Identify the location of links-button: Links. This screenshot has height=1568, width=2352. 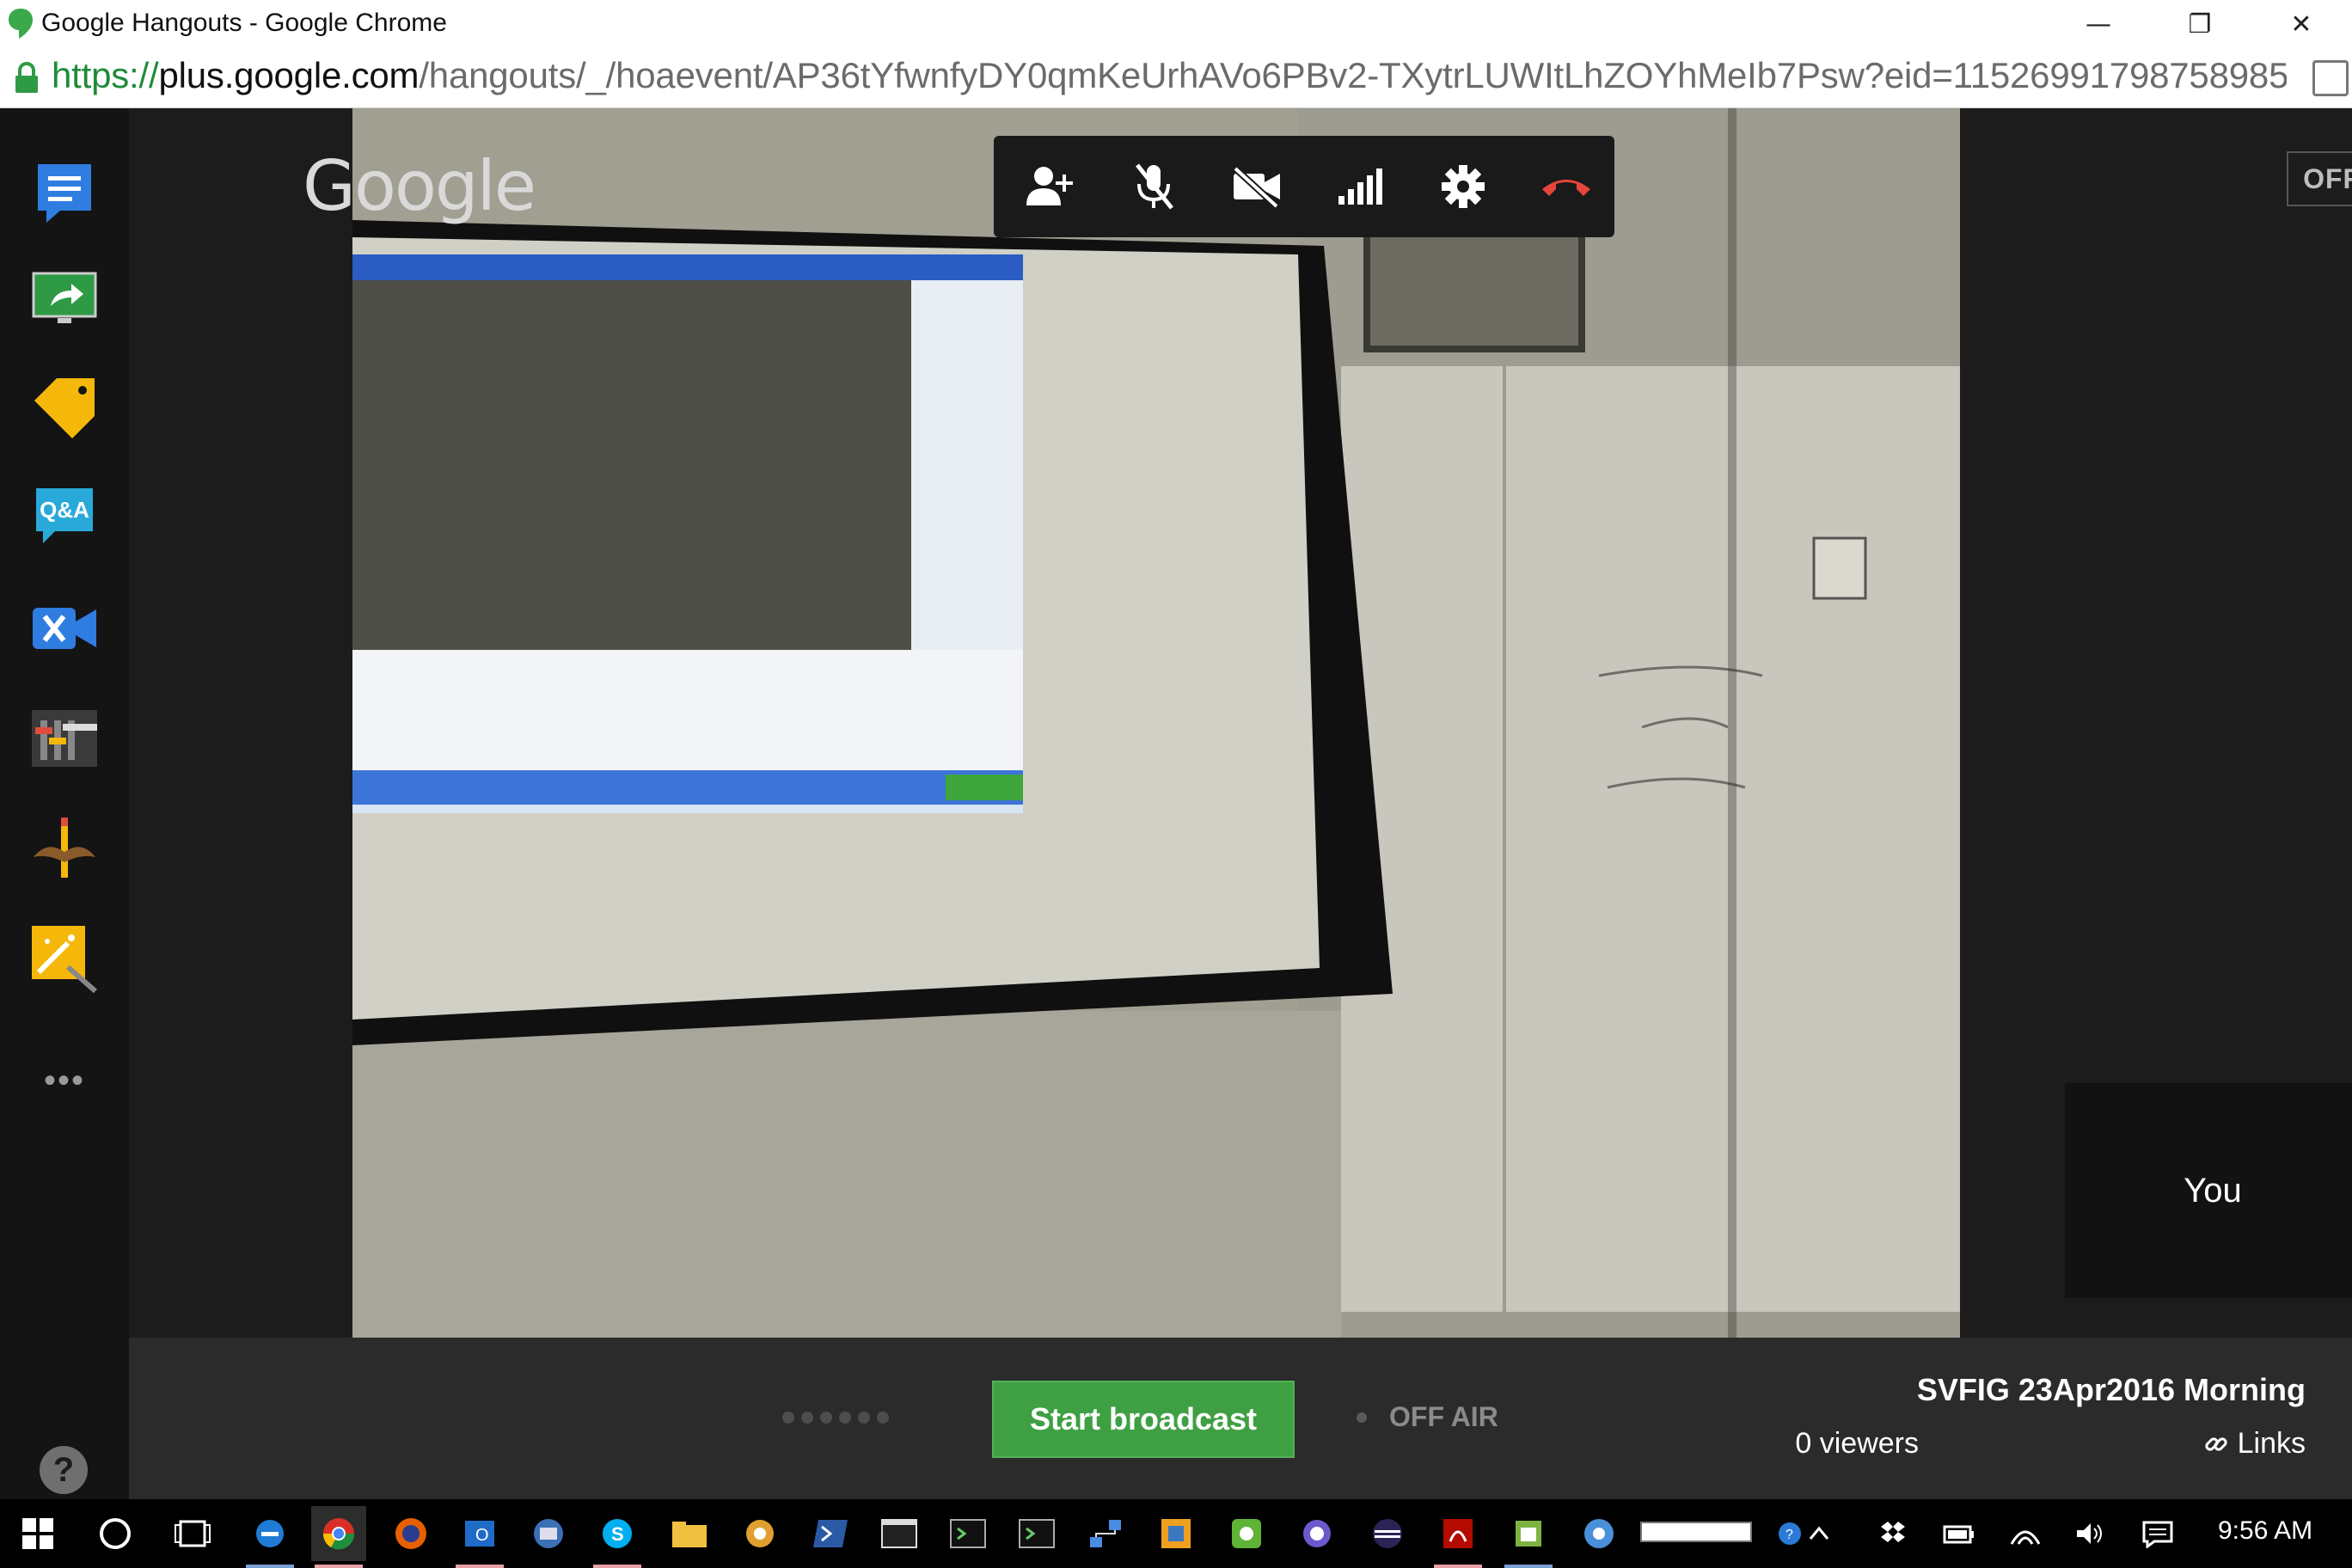
(2254, 1444).